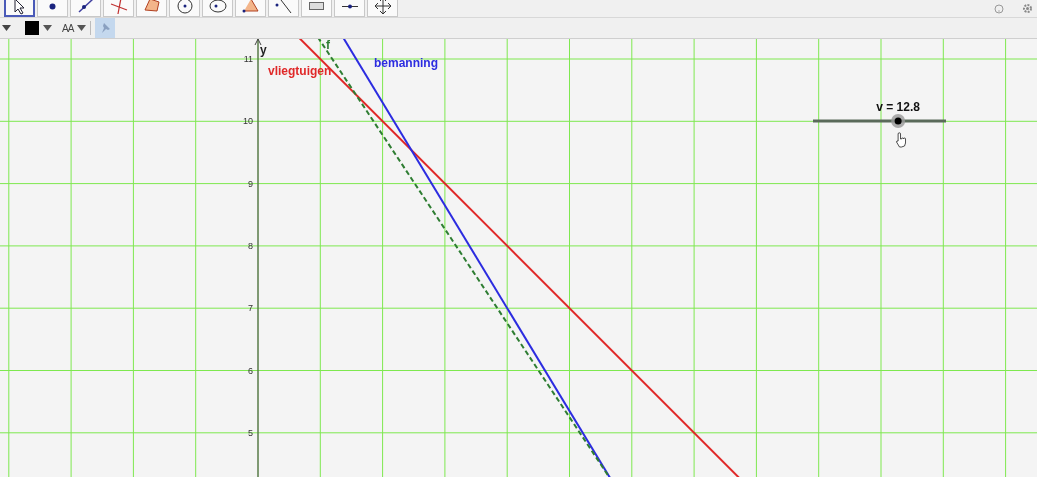 The image size is (1037, 477). I want to click on move-tool-icon, so click(19, 7).